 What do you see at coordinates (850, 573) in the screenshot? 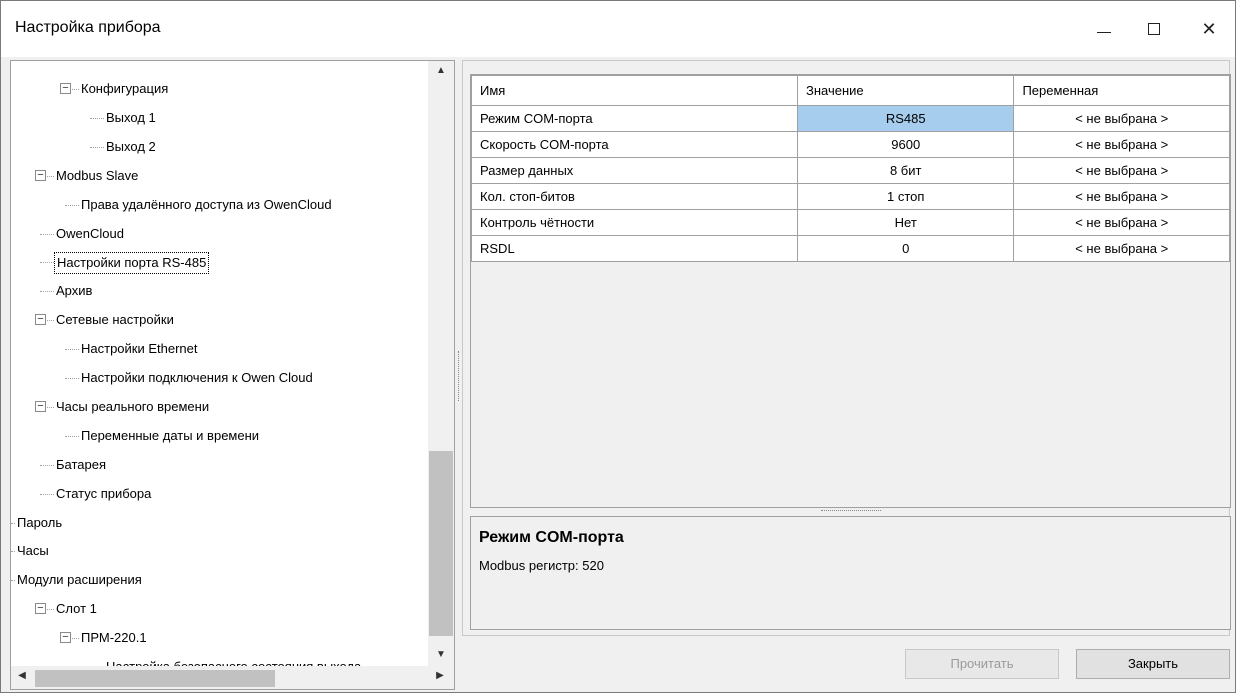
I see `description-panel: Режим COM-порта Modbus регистр: 520` at bounding box center [850, 573].